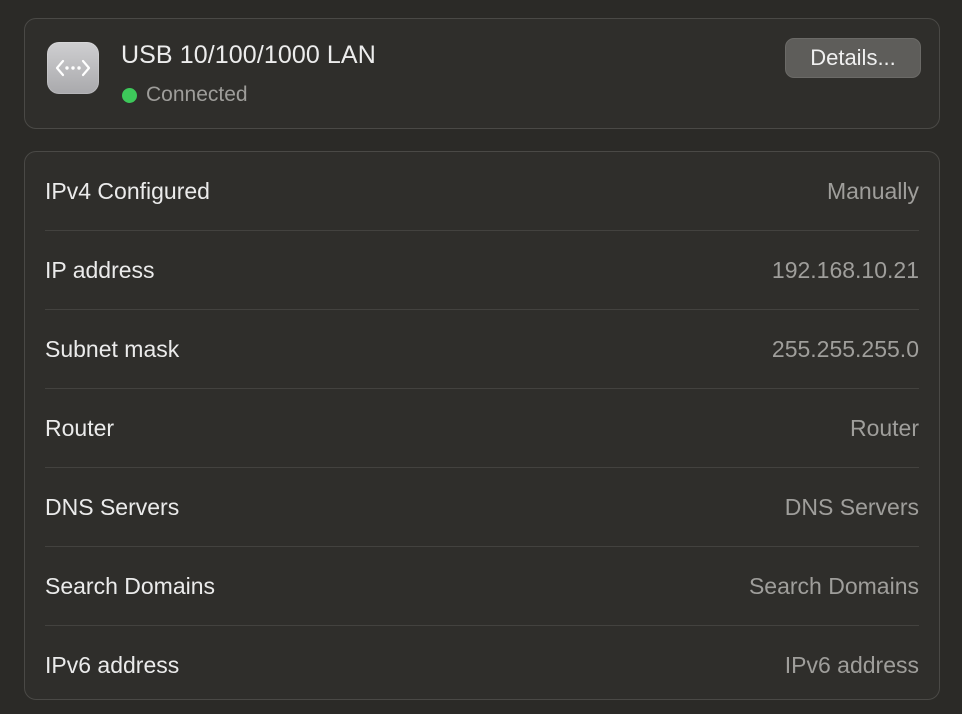  I want to click on row-label: IPv4 Configured, so click(127, 191).